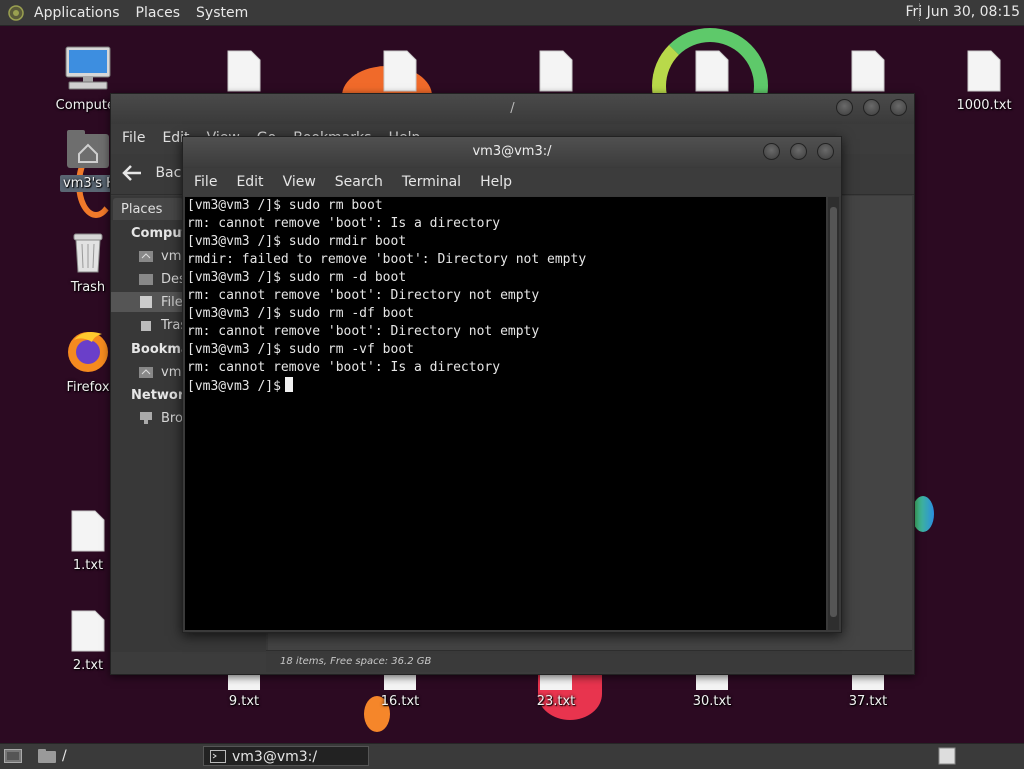 The width and height of the screenshot is (1024, 769). What do you see at coordinates (297, 241) in the screenshot?
I see `terminal-line: [vm3@vm3 /]$ sudo rmdir boot` at bounding box center [297, 241].